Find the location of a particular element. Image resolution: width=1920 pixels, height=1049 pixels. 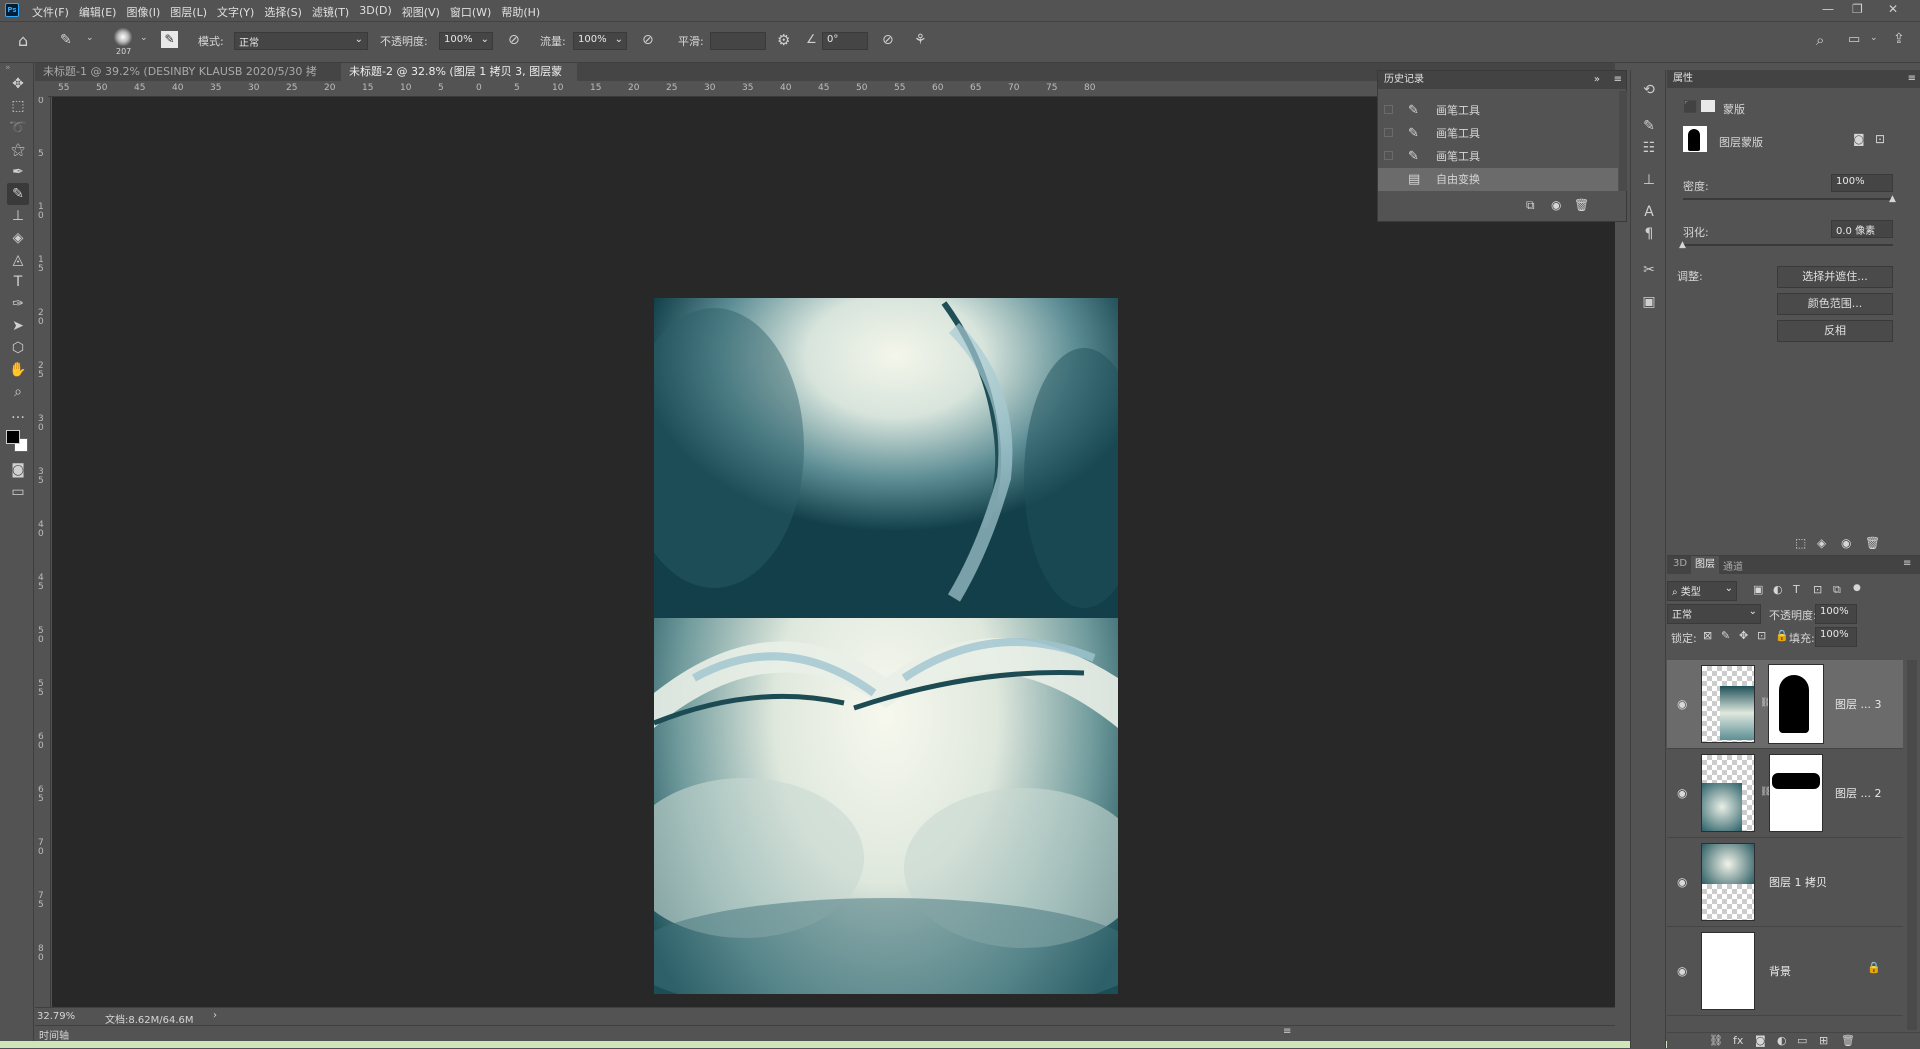

apply-mask-icon: ◈ is located at coordinates (1821, 543).